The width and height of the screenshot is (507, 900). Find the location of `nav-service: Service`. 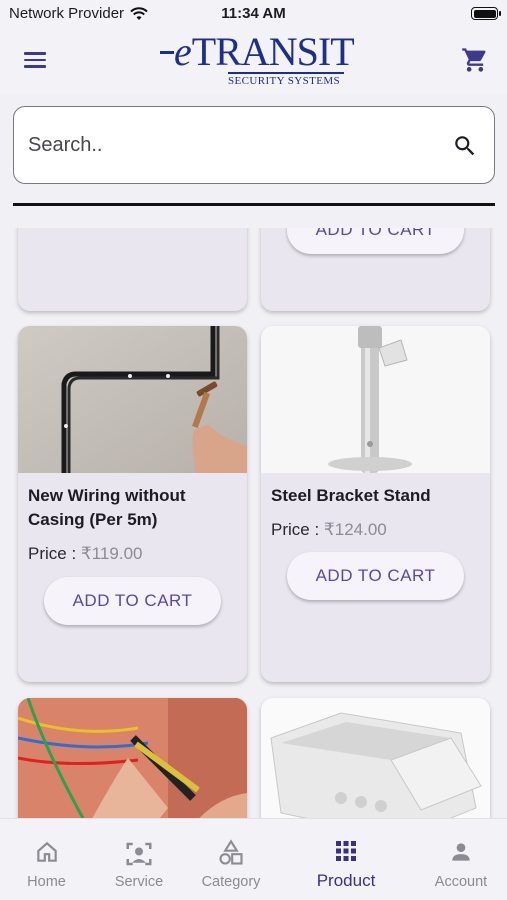

nav-service: Service is located at coordinates (139, 859).